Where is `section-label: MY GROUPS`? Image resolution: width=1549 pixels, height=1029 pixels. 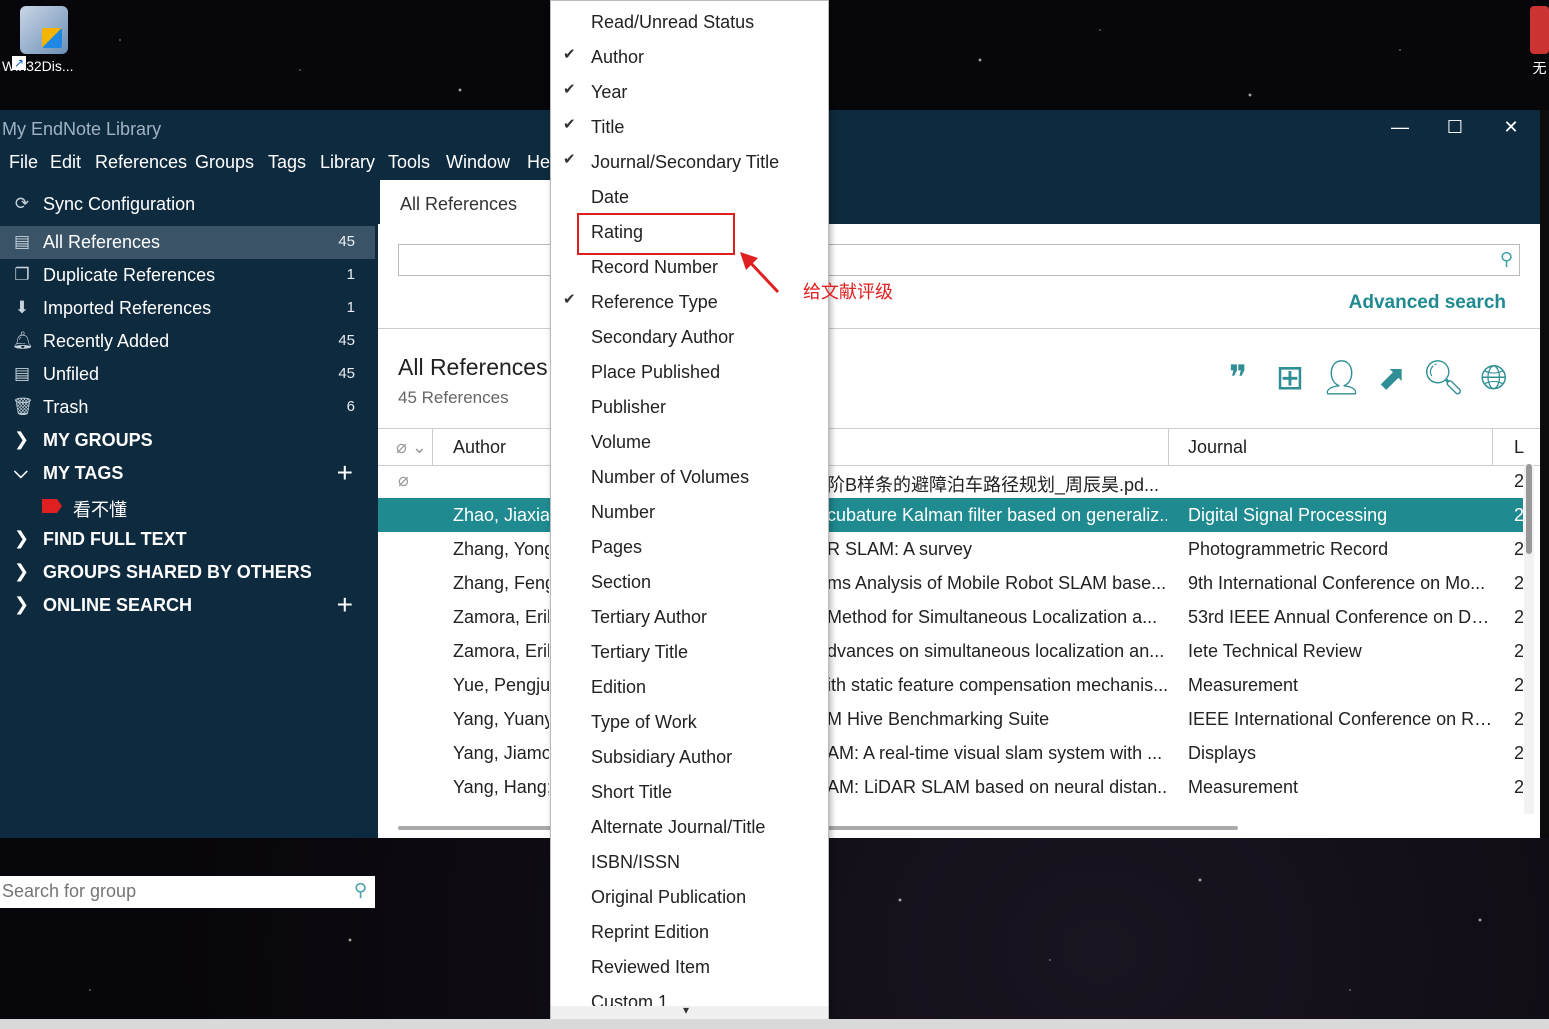 section-label: MY GROUPS is located at coordinates (98, 440).